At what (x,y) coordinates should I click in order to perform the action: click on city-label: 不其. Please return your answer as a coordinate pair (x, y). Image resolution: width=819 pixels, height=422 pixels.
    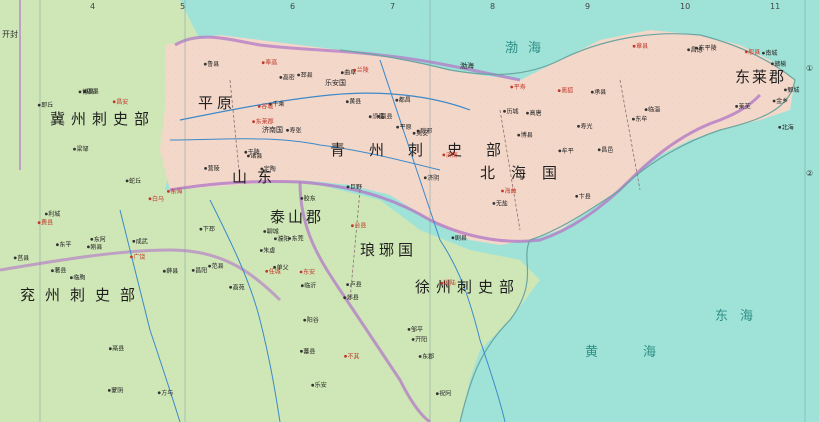
    Looking at the image, I should click on (354, 356).